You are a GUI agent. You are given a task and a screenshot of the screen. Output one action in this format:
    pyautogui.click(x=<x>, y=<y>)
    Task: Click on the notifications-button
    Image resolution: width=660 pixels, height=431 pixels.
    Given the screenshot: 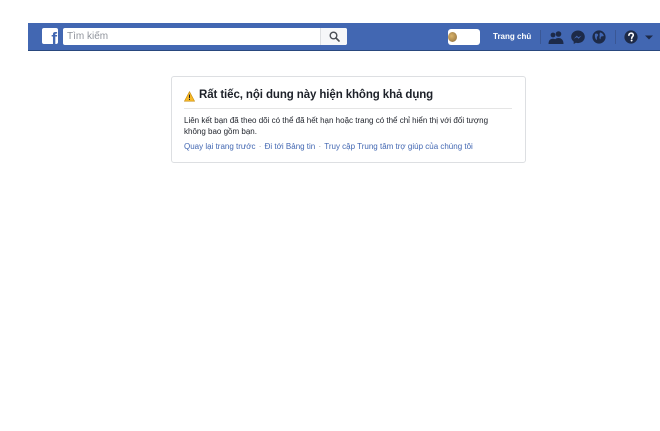 What is the action you would take?
    pyautogui.click(x=599, y=37)
    